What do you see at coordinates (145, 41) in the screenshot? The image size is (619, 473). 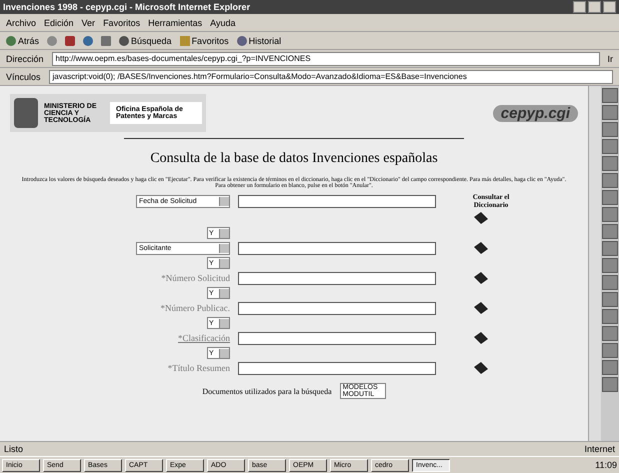 I see `toolbar-button: Búsqueda` at bounding box center [145, 41].